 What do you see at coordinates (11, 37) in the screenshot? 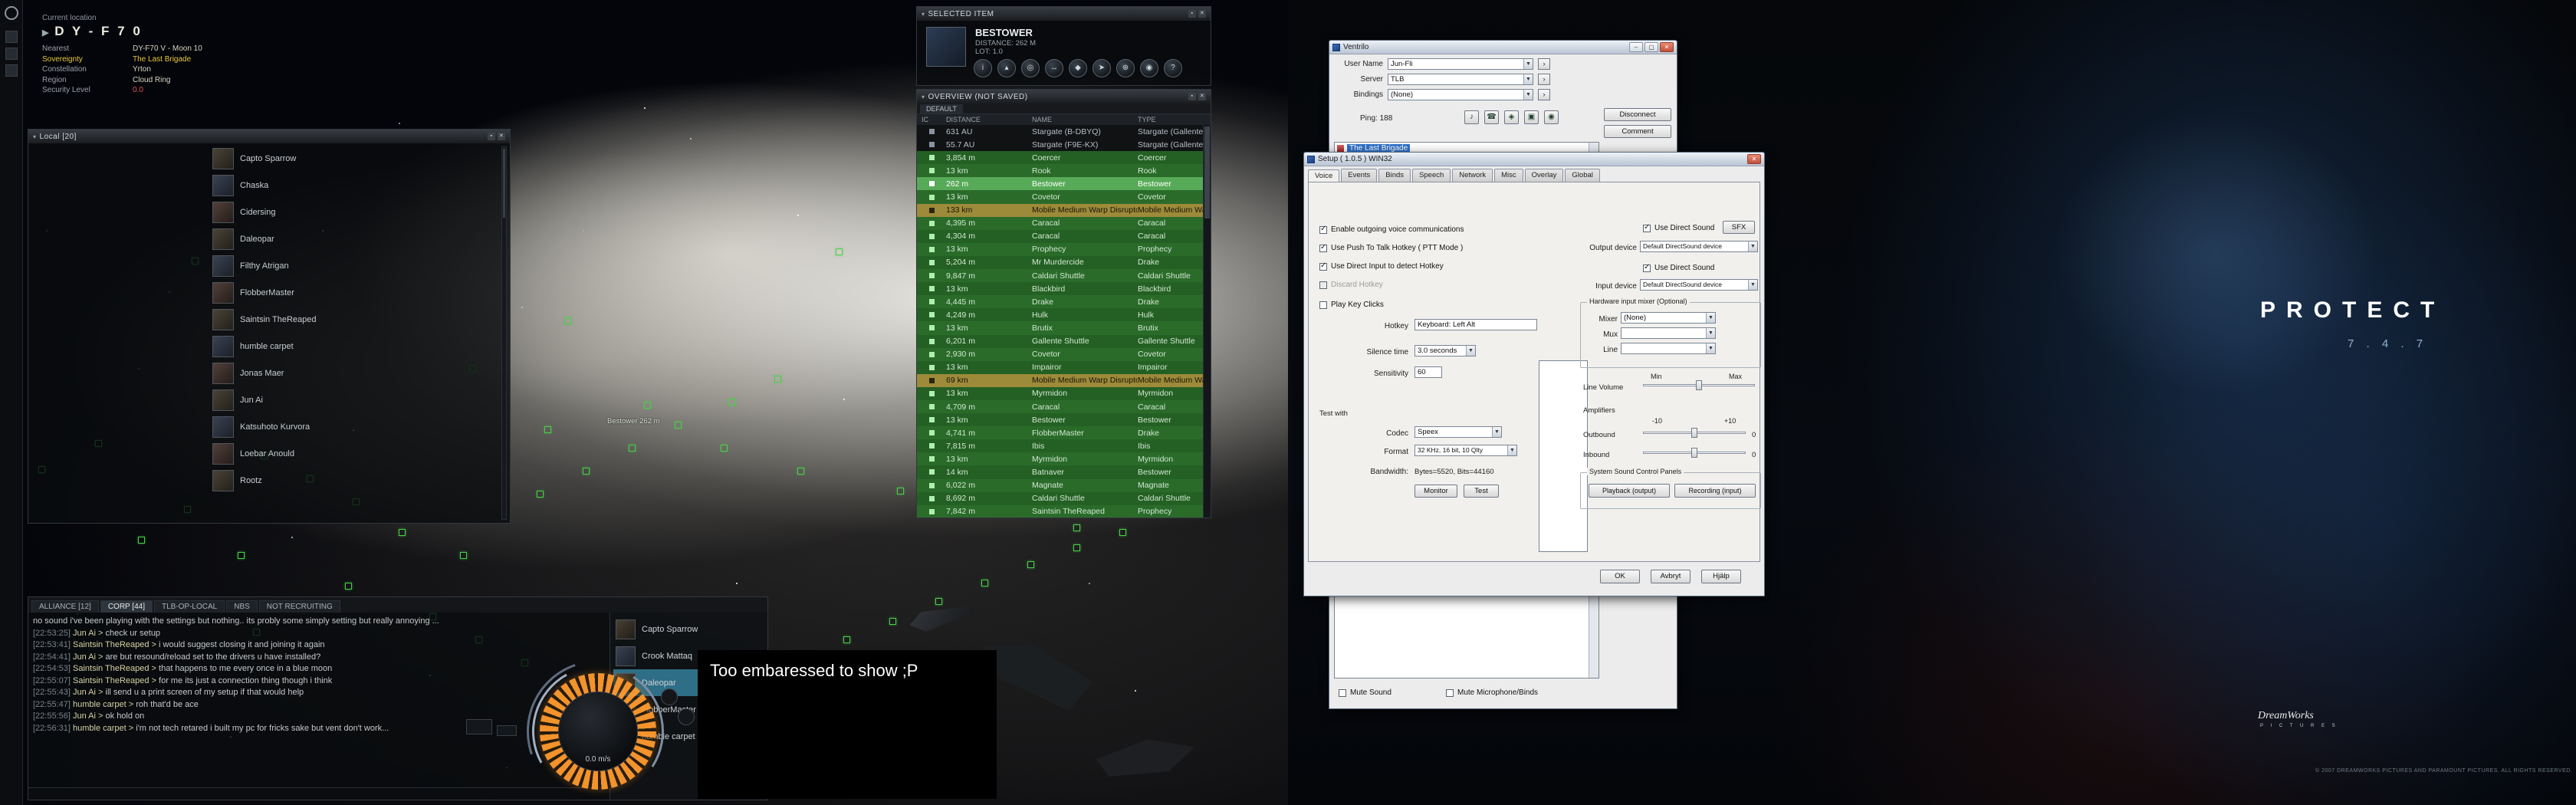
I see `chat-icon` at bounding box center [11, 37].